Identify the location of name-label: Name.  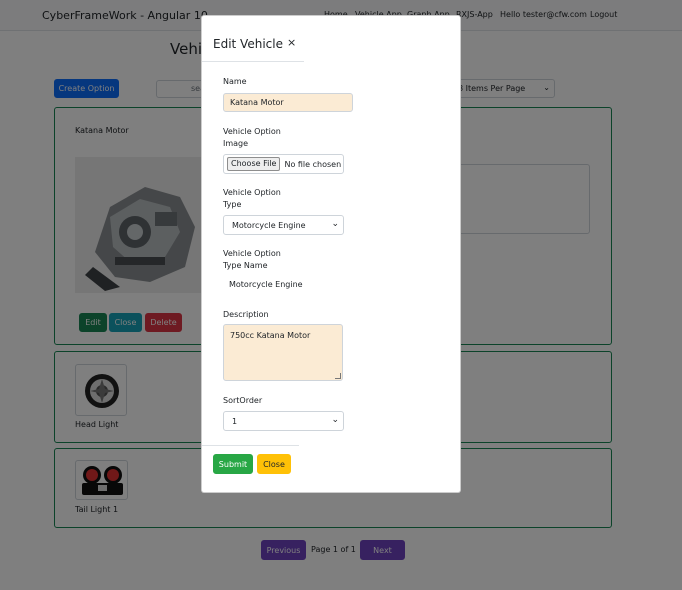
(235, 81).